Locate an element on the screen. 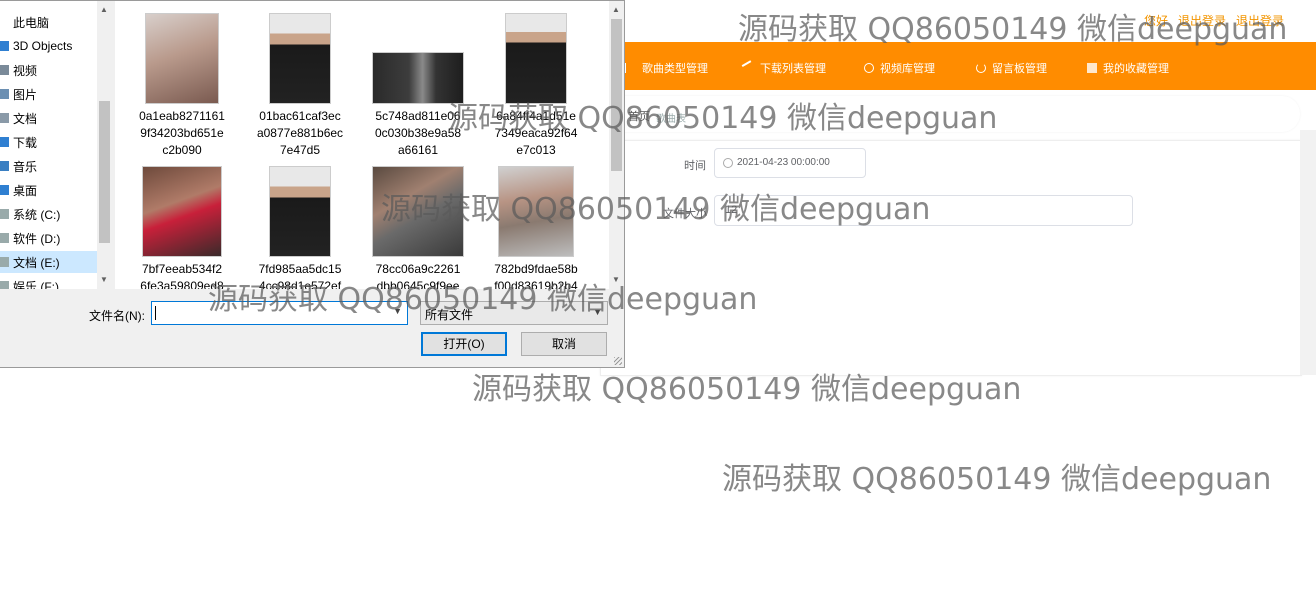  file-name: 01bac61caf3ec a0877e881b6ec 7e47d5 is located at coordinates (300, 133).